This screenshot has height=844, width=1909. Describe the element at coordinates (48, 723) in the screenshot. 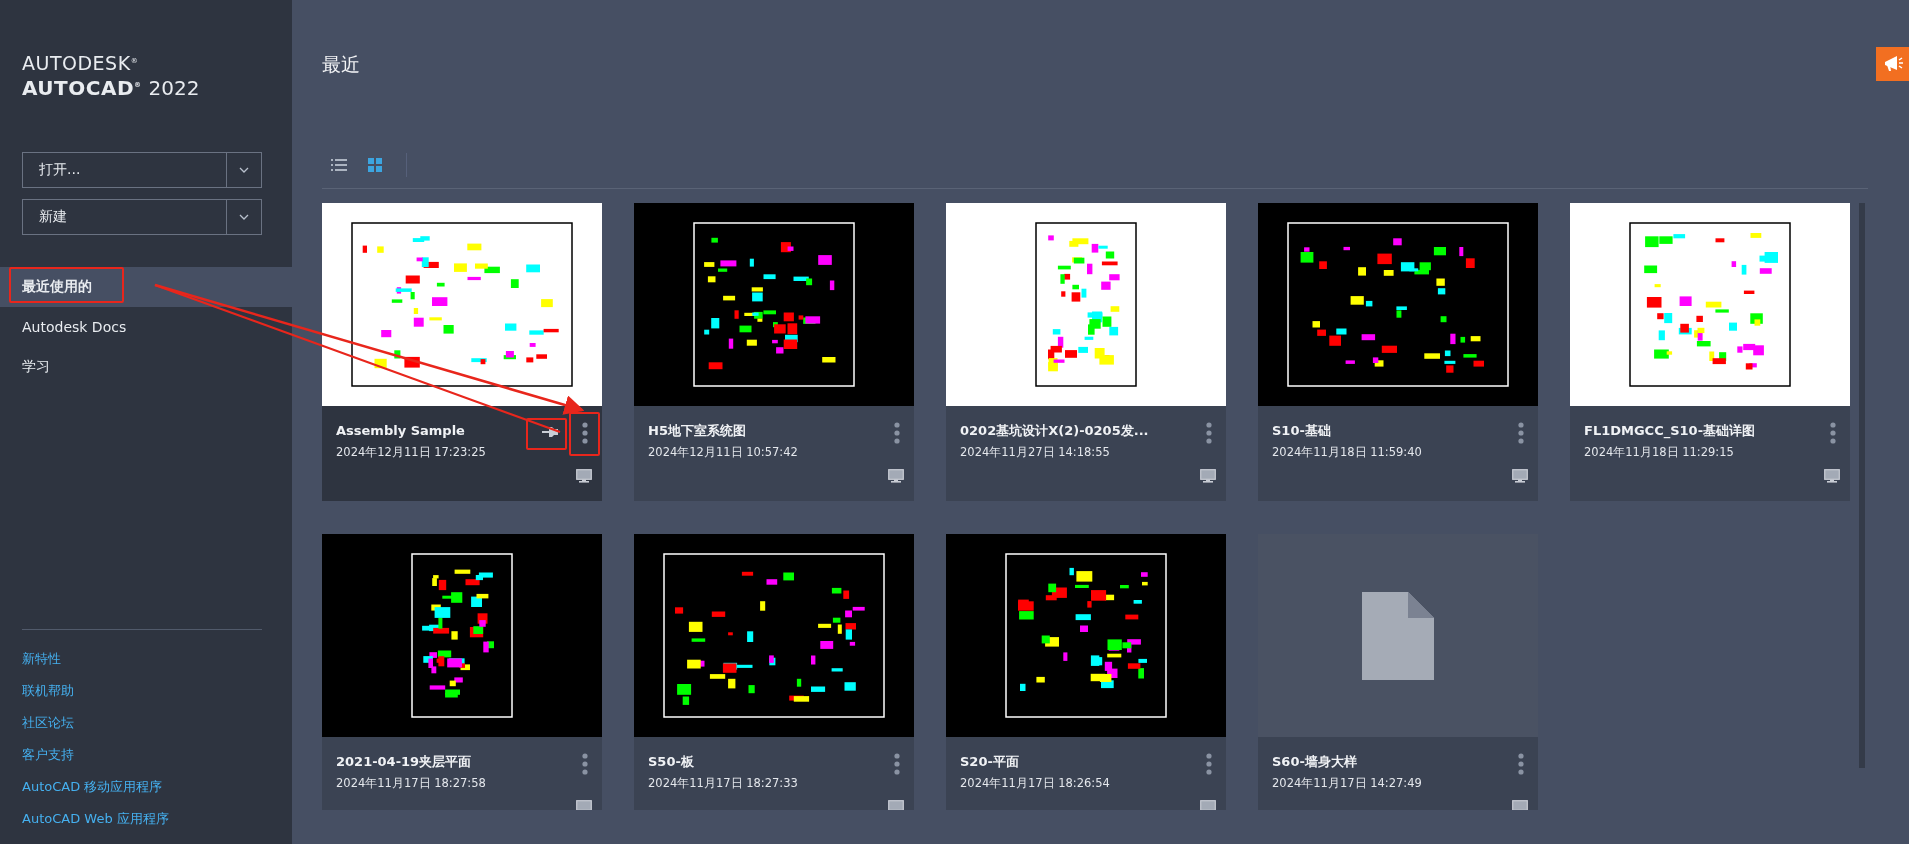

I see `help-link: 社区论坛` at that location.